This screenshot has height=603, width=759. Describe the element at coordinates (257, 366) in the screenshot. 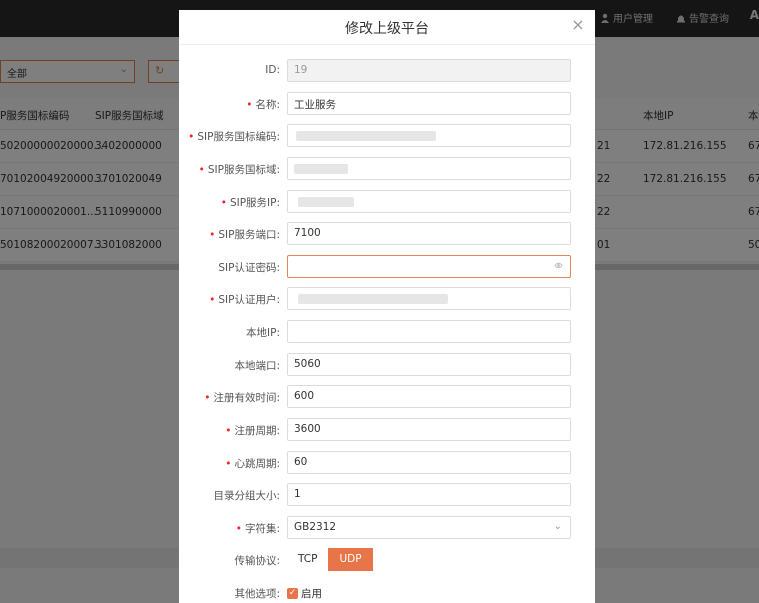

I see `field-label: 本地端口:` at that location.